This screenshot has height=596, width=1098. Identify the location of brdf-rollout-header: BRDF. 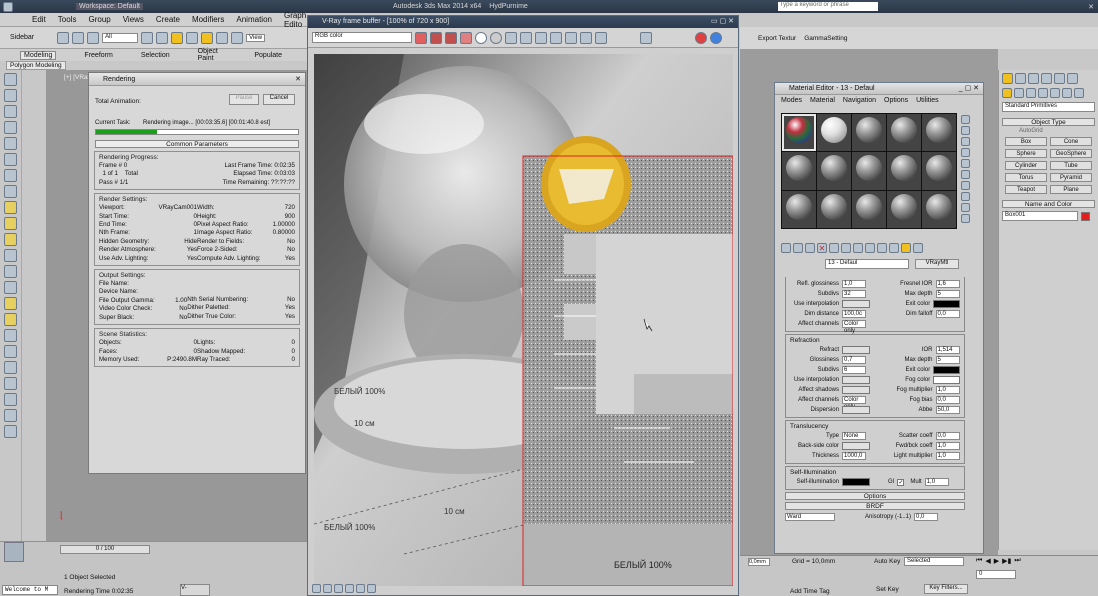
(875, 506).